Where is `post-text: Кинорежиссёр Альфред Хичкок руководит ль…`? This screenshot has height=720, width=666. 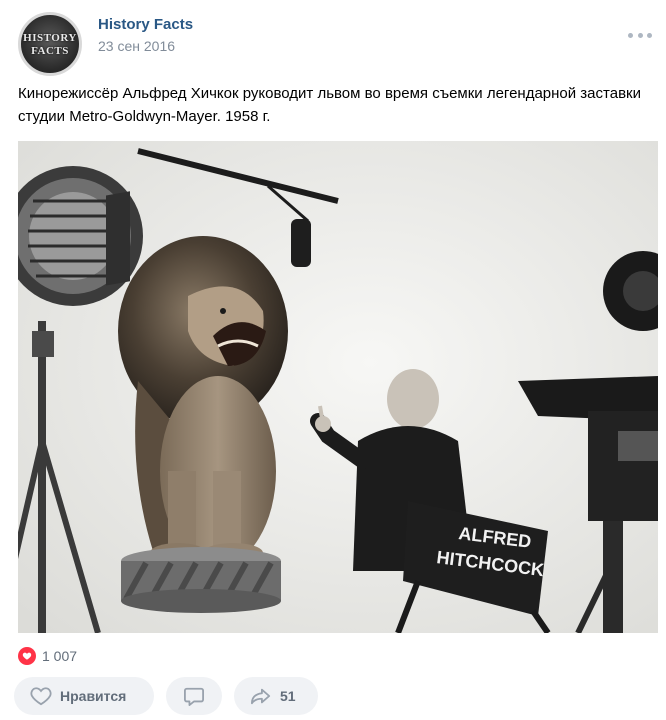 post-text: Кинорежиссёр Альфред Хичкок руководит ль… is located at coordinates (329, 105).